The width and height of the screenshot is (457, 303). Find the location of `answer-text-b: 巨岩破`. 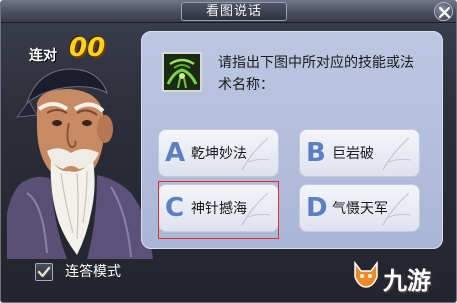

answer-text-b: 巨岩破 is located at coordinates (353, 154).